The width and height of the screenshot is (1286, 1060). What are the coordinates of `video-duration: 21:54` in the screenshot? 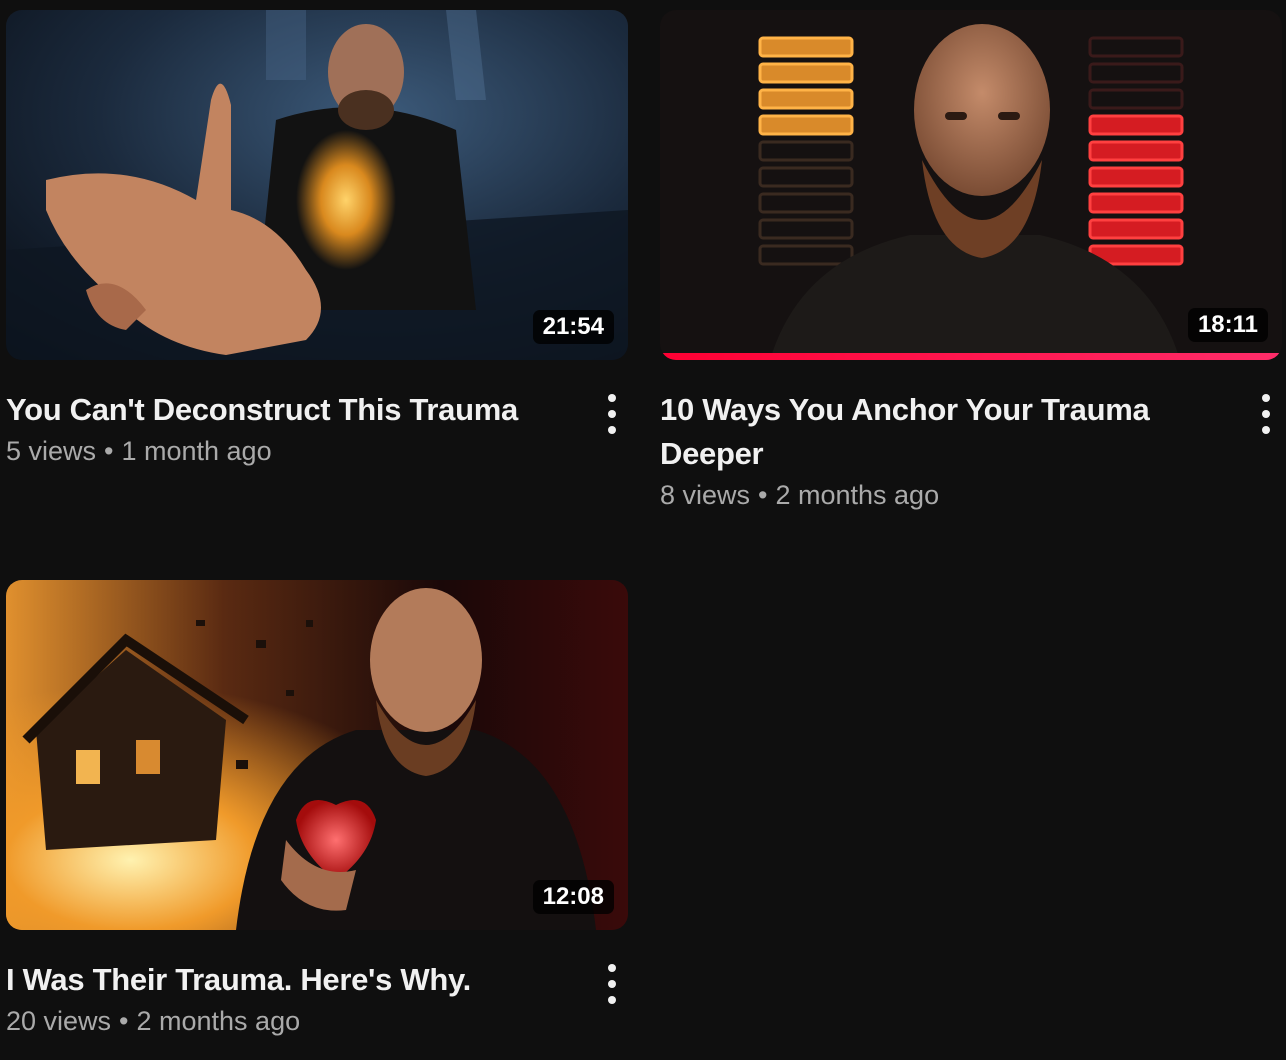 It's located at (573, 327).